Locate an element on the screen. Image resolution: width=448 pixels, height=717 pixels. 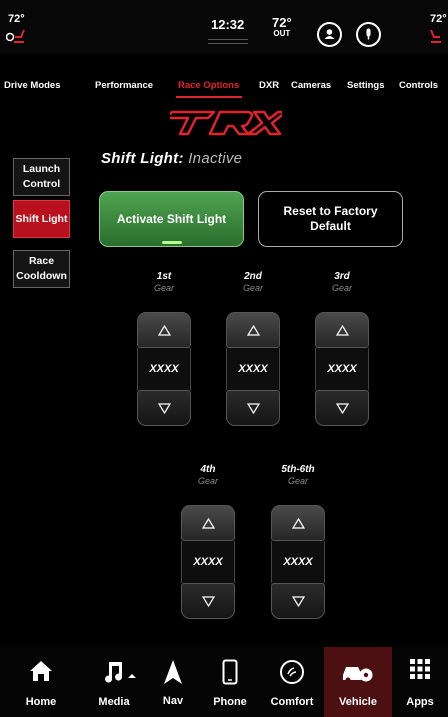
vehicle-settings-icon is located at coordinates (358, 675).